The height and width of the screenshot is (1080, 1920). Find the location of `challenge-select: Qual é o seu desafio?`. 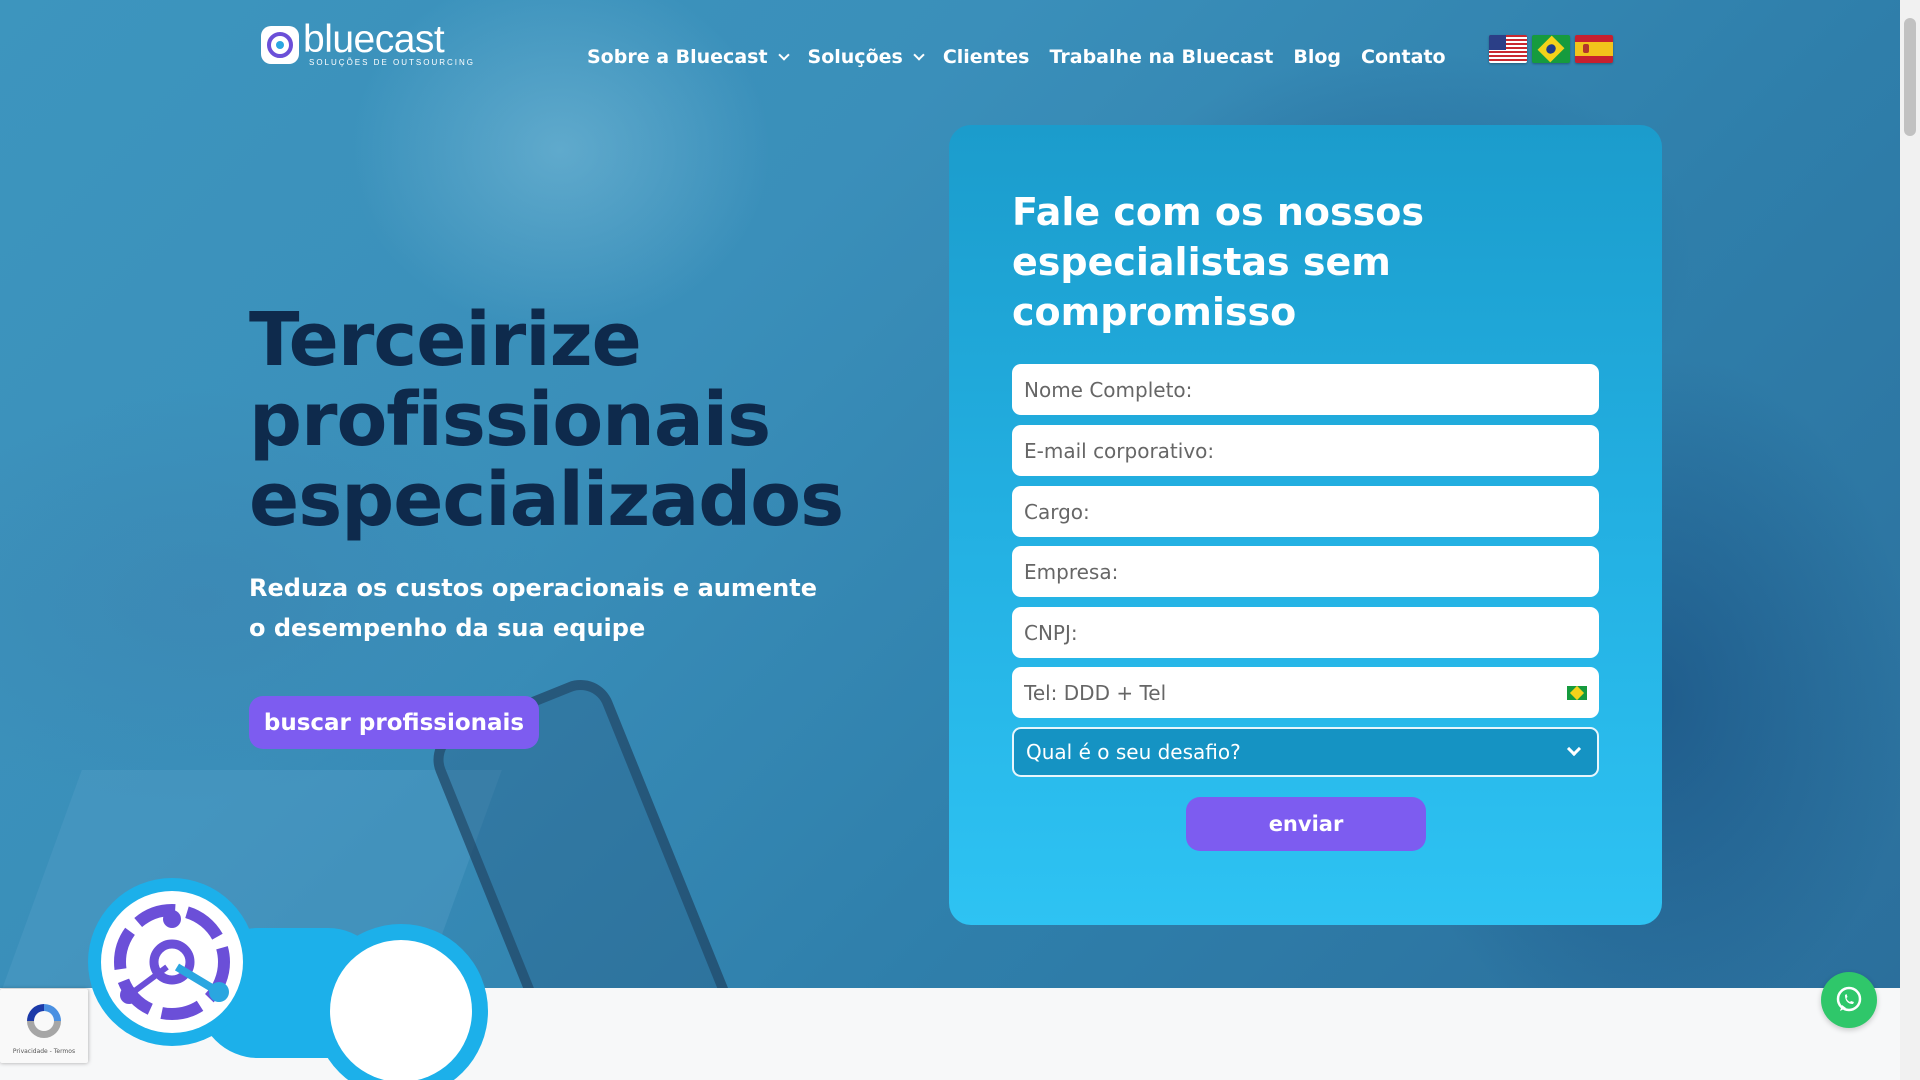

challenge-select: Qual é o seu desafio? is located at coordinates (1305, 752).